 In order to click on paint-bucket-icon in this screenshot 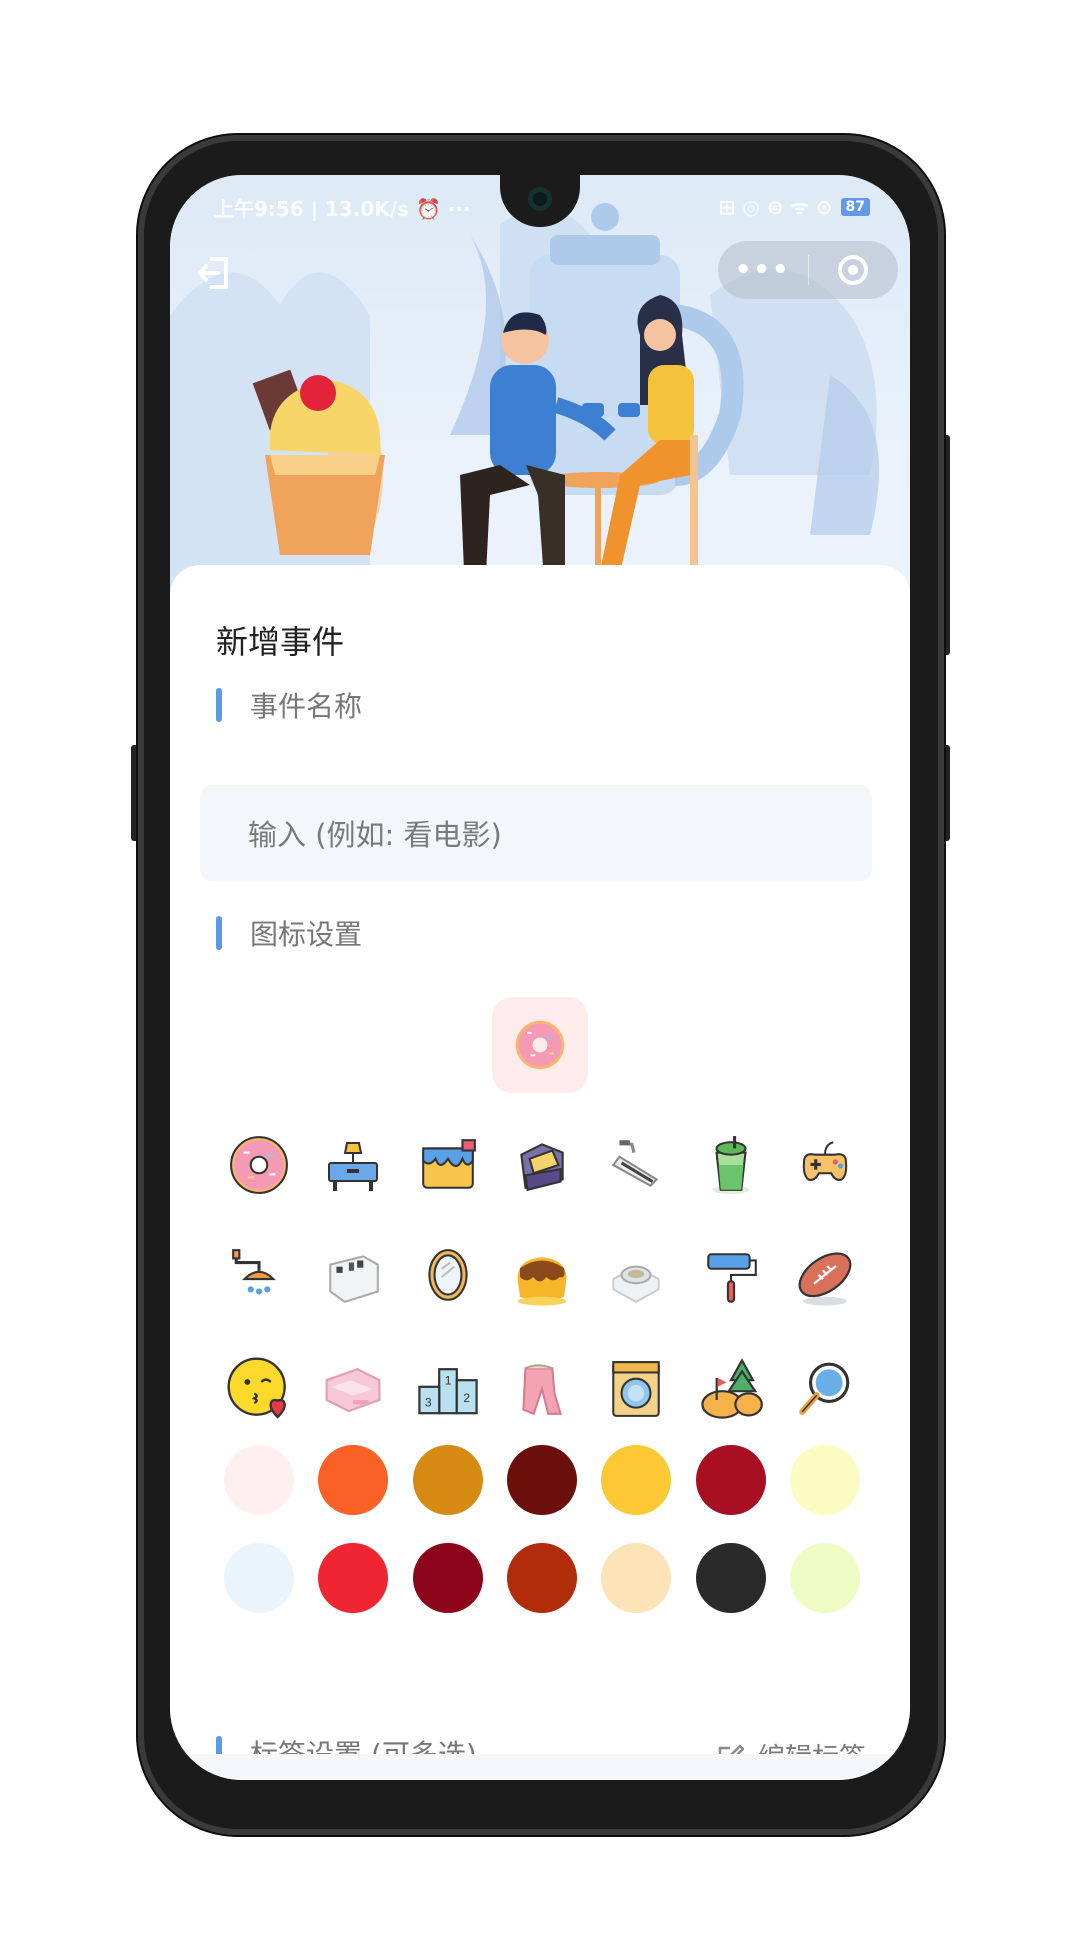, I will do `click(448, 1164)`.